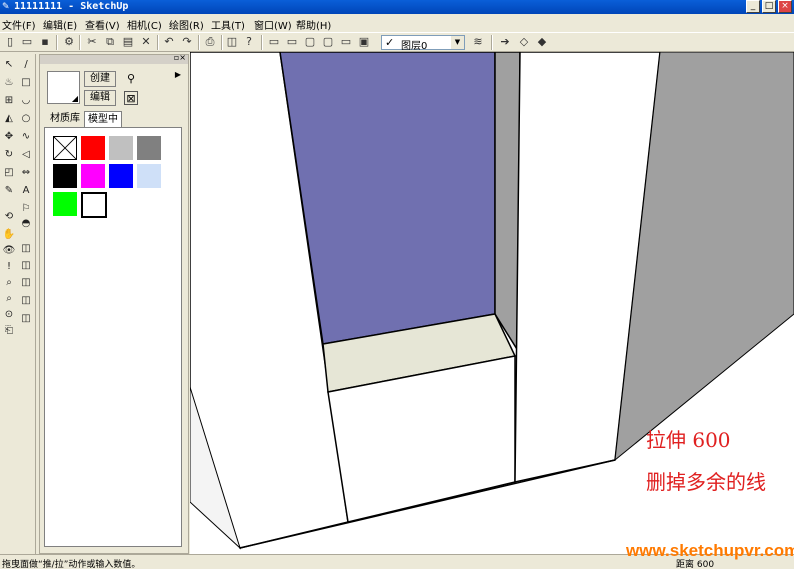  Describe the element at coordinates (9, 235) in the screenshot. I see `pan-hand-icon: ✋` at that location.